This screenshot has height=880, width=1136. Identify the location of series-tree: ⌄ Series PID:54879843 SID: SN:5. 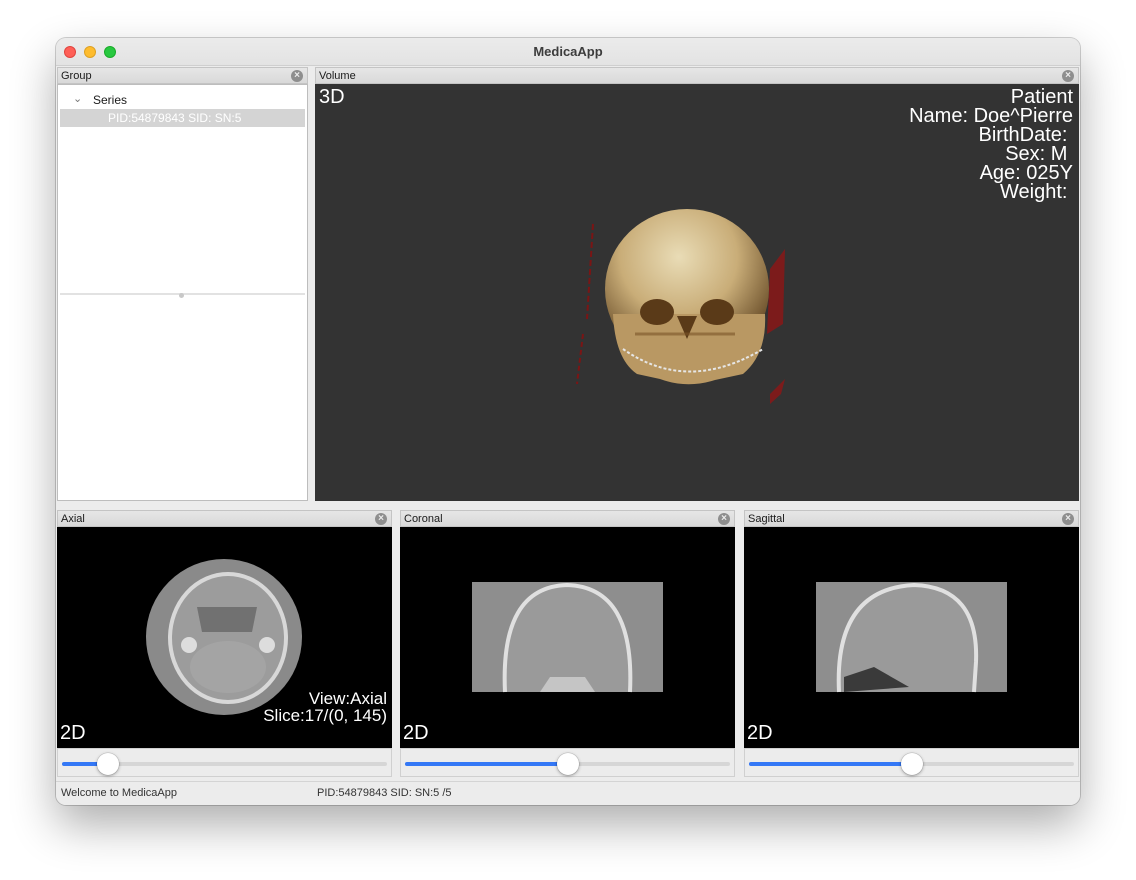
(182, 292).